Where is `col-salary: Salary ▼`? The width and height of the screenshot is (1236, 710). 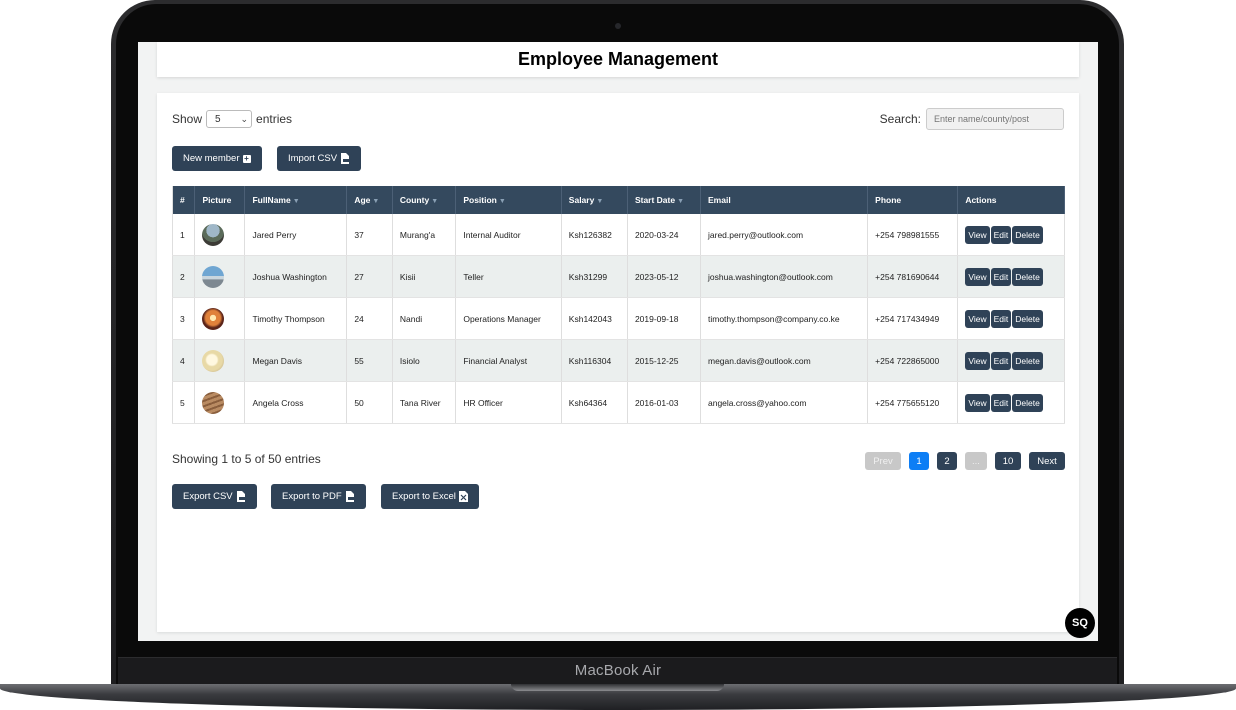
col-salary: Salary ▼ is located at coordinates (594, 200).